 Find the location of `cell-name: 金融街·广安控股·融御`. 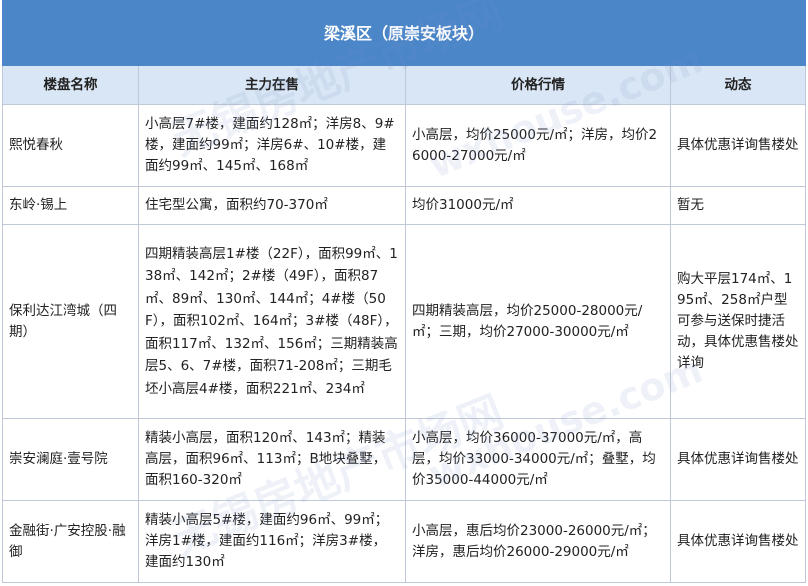

cell-name: 金融街·广安控股·融御 is located at coordinates (70, 541).